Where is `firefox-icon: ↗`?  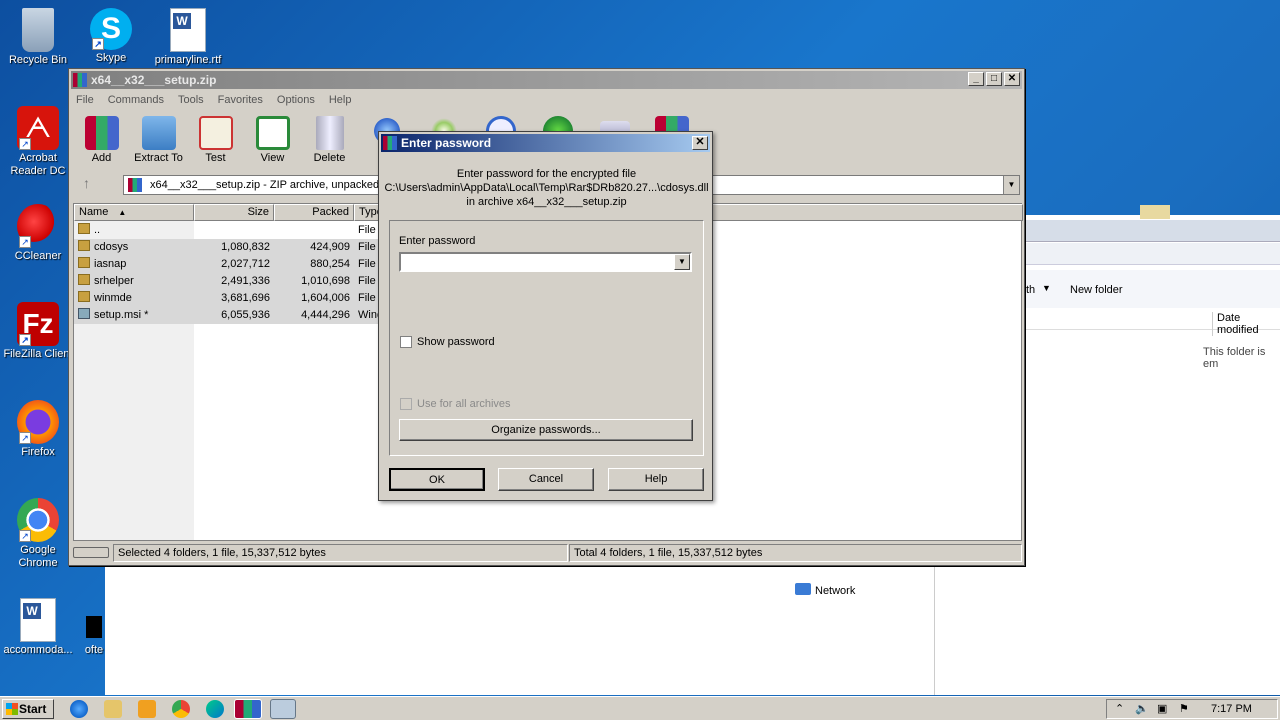
firefox-icon: ↗ is located at coordinates (38, 422).